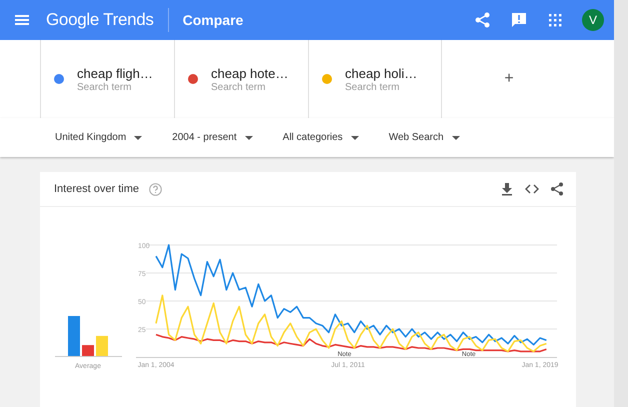 The width and height of the screenshot is (628, 407). Describe the element at coordinates (212, 137) in the screenshot. I see `filter-dropdown: 2004 - present` at that location.